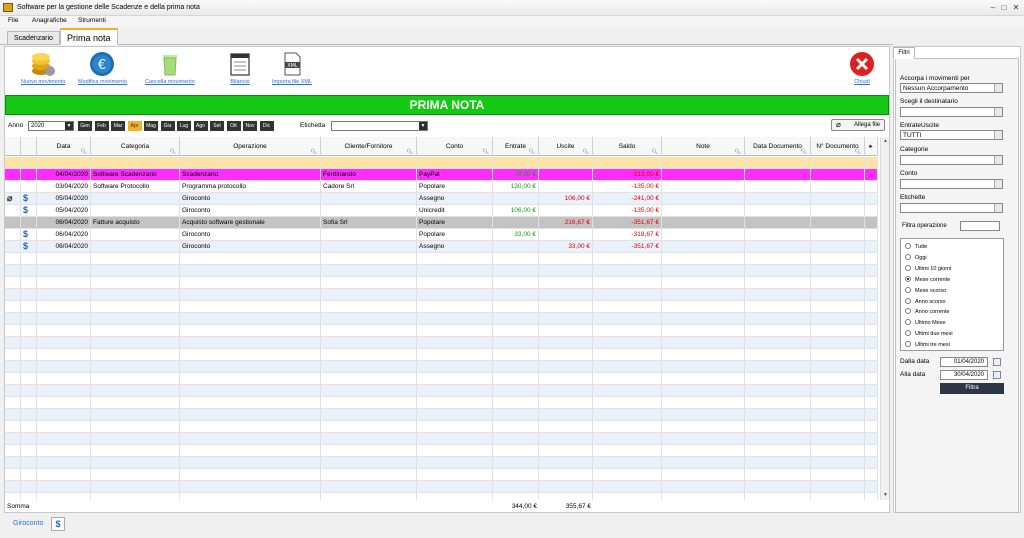 This screenshot has width=1024, height=538. What do you see at coordinates (951, 208) in the screenshot?
I see `tags-select` at bounding box center [951, 208].